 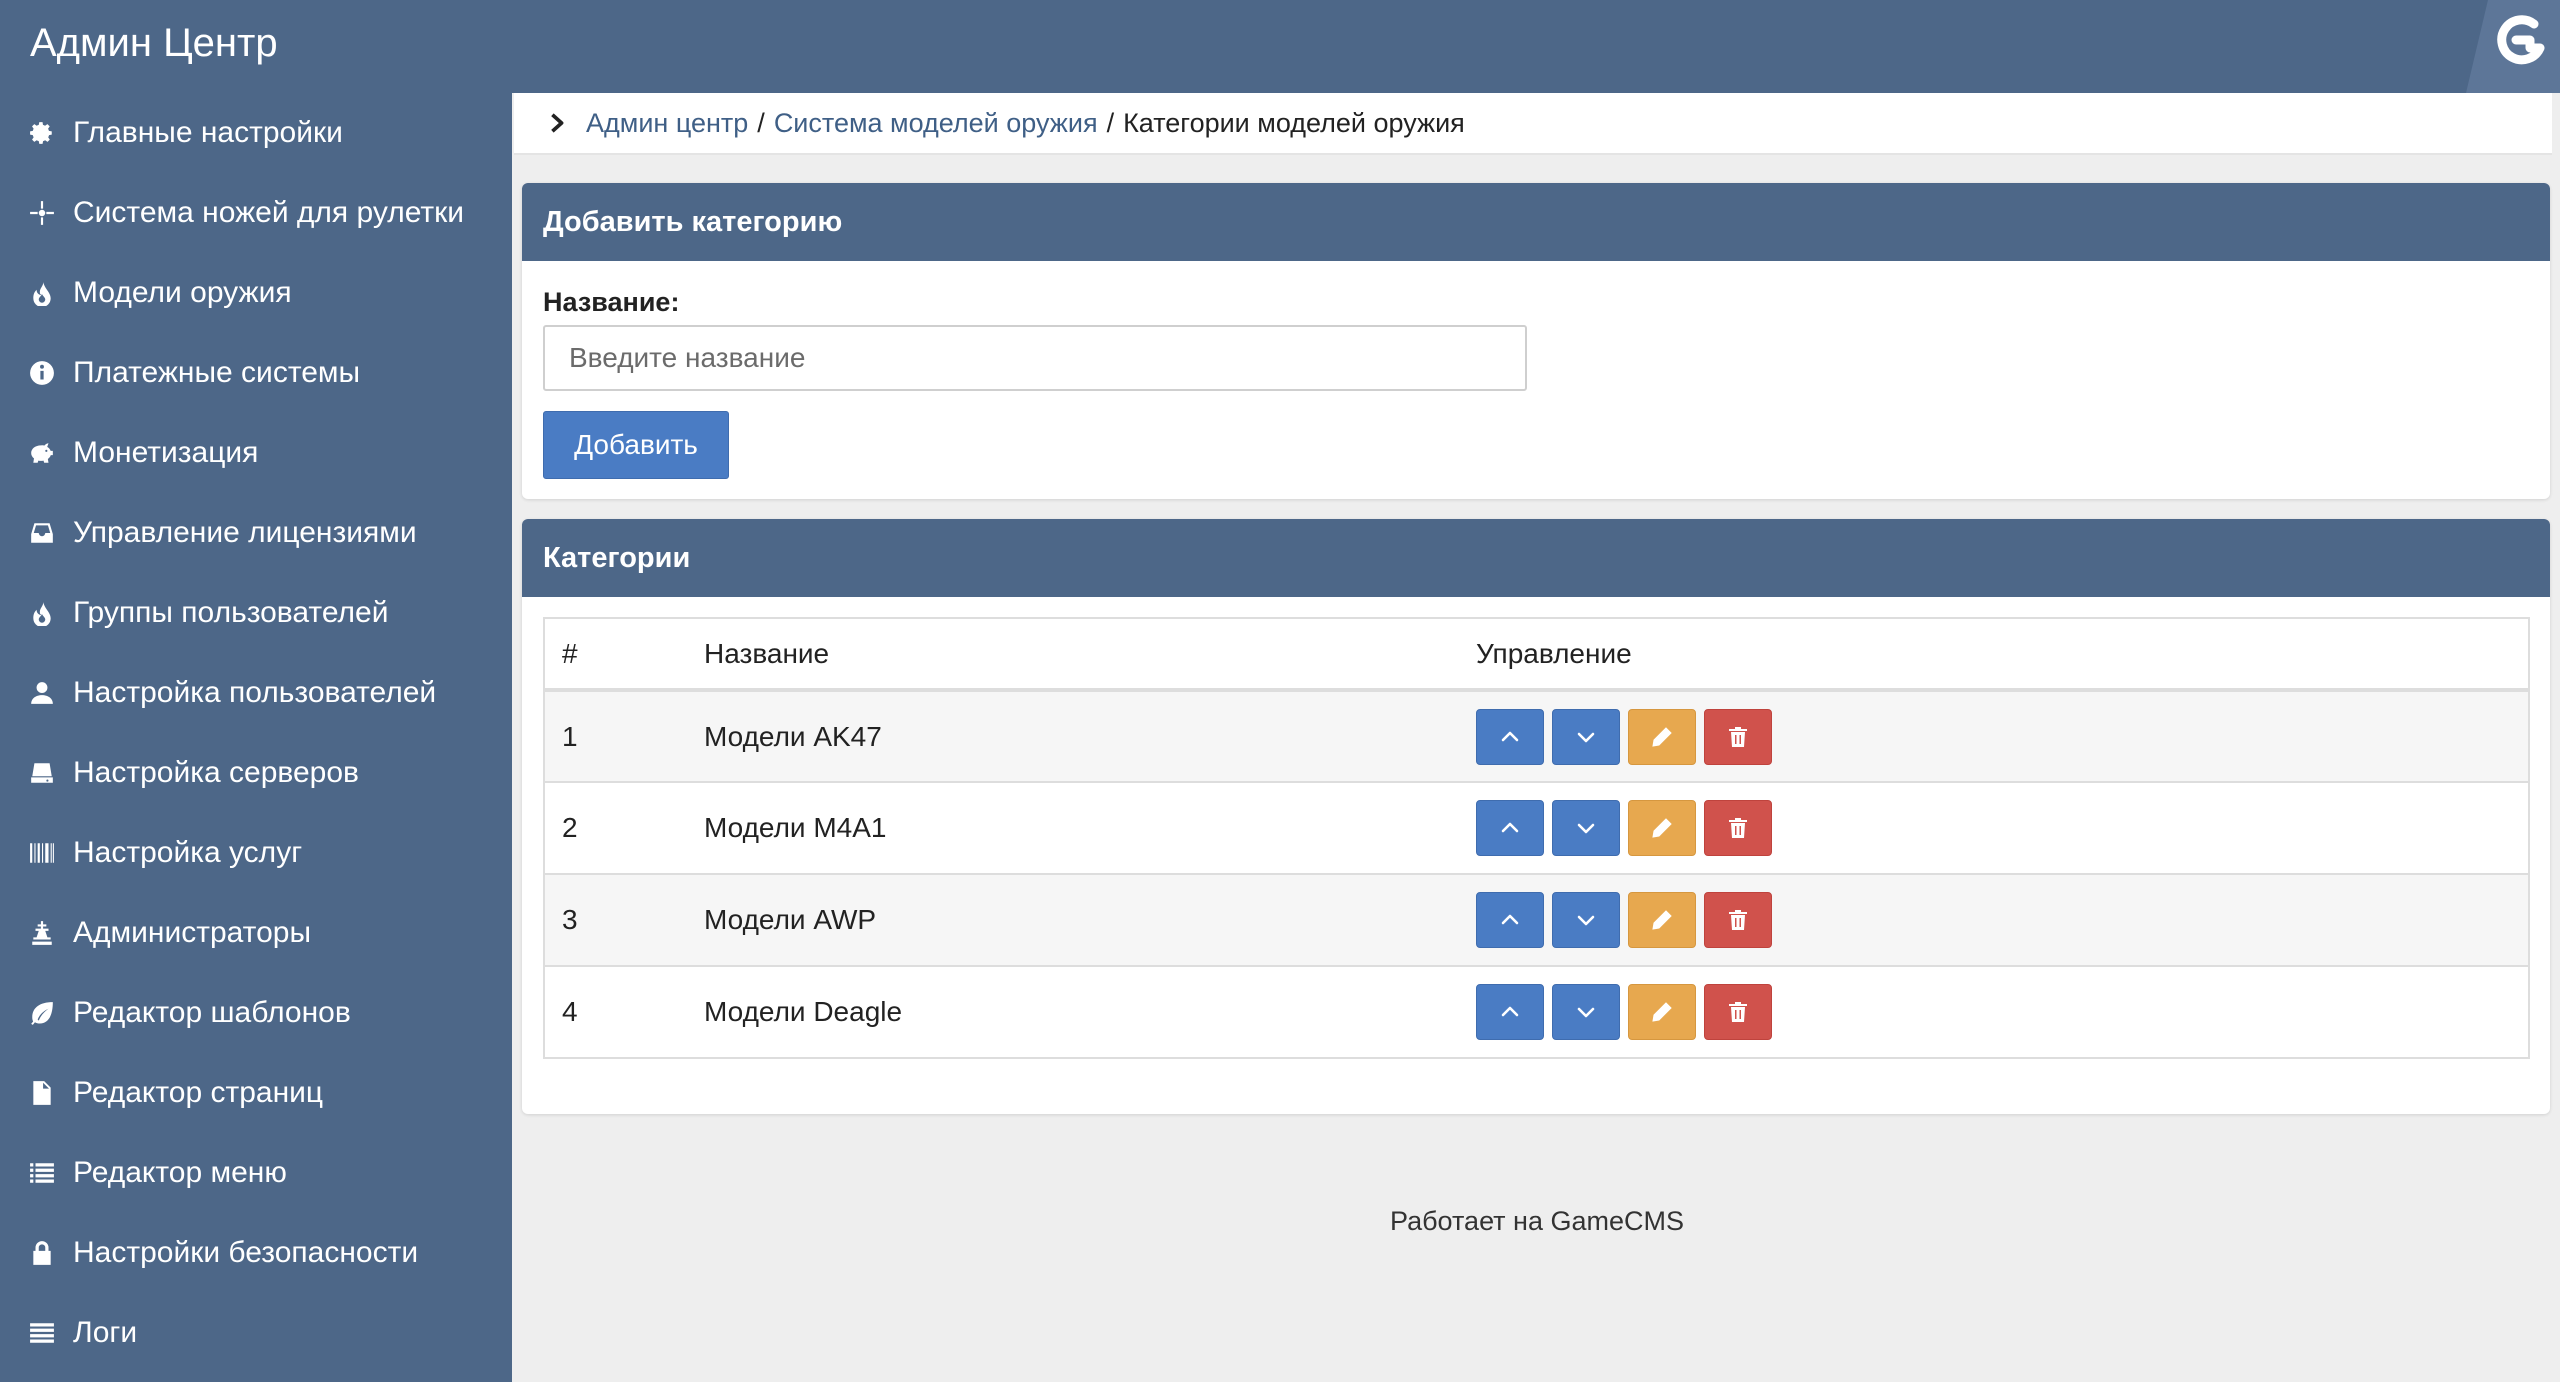 I want to click on table-row: 3 Модели AWP, so click(x=1536, y=919).